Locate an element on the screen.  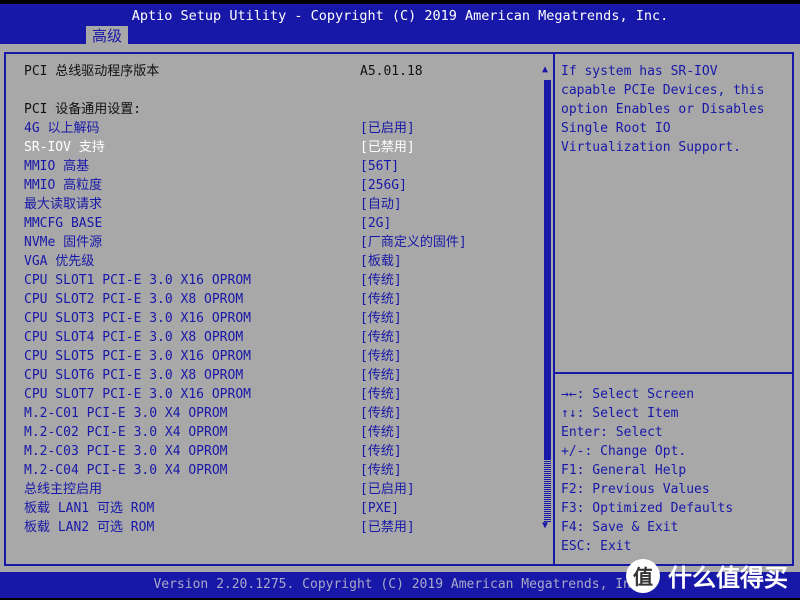
setting-row: M.2-C01 PCI-E 3.0 X4 OPROM [传统] is located at coordinates (213, 413).